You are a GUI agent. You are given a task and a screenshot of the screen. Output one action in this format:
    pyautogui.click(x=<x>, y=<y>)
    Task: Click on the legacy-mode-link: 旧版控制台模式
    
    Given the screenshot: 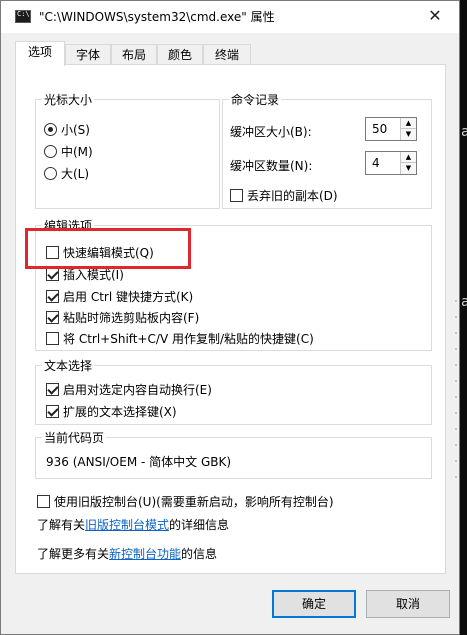 What is the action you would take?
    pyautogui.click(x=127, y=524)
    